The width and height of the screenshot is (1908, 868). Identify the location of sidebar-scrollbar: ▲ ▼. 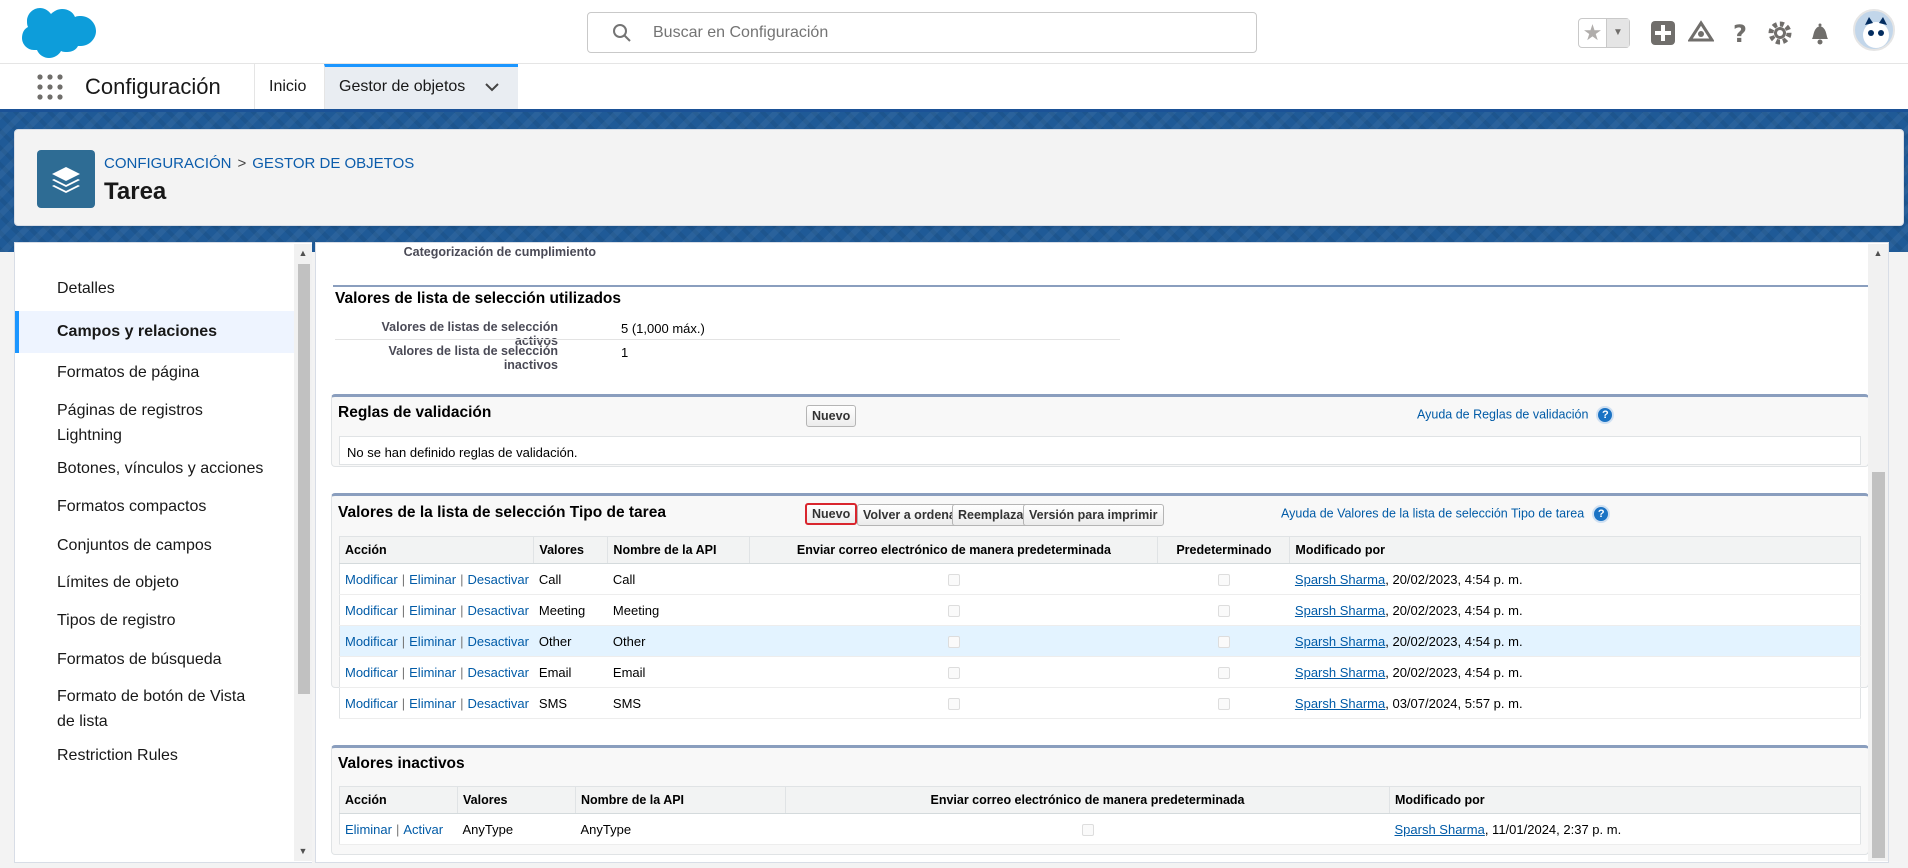
(303, 552).